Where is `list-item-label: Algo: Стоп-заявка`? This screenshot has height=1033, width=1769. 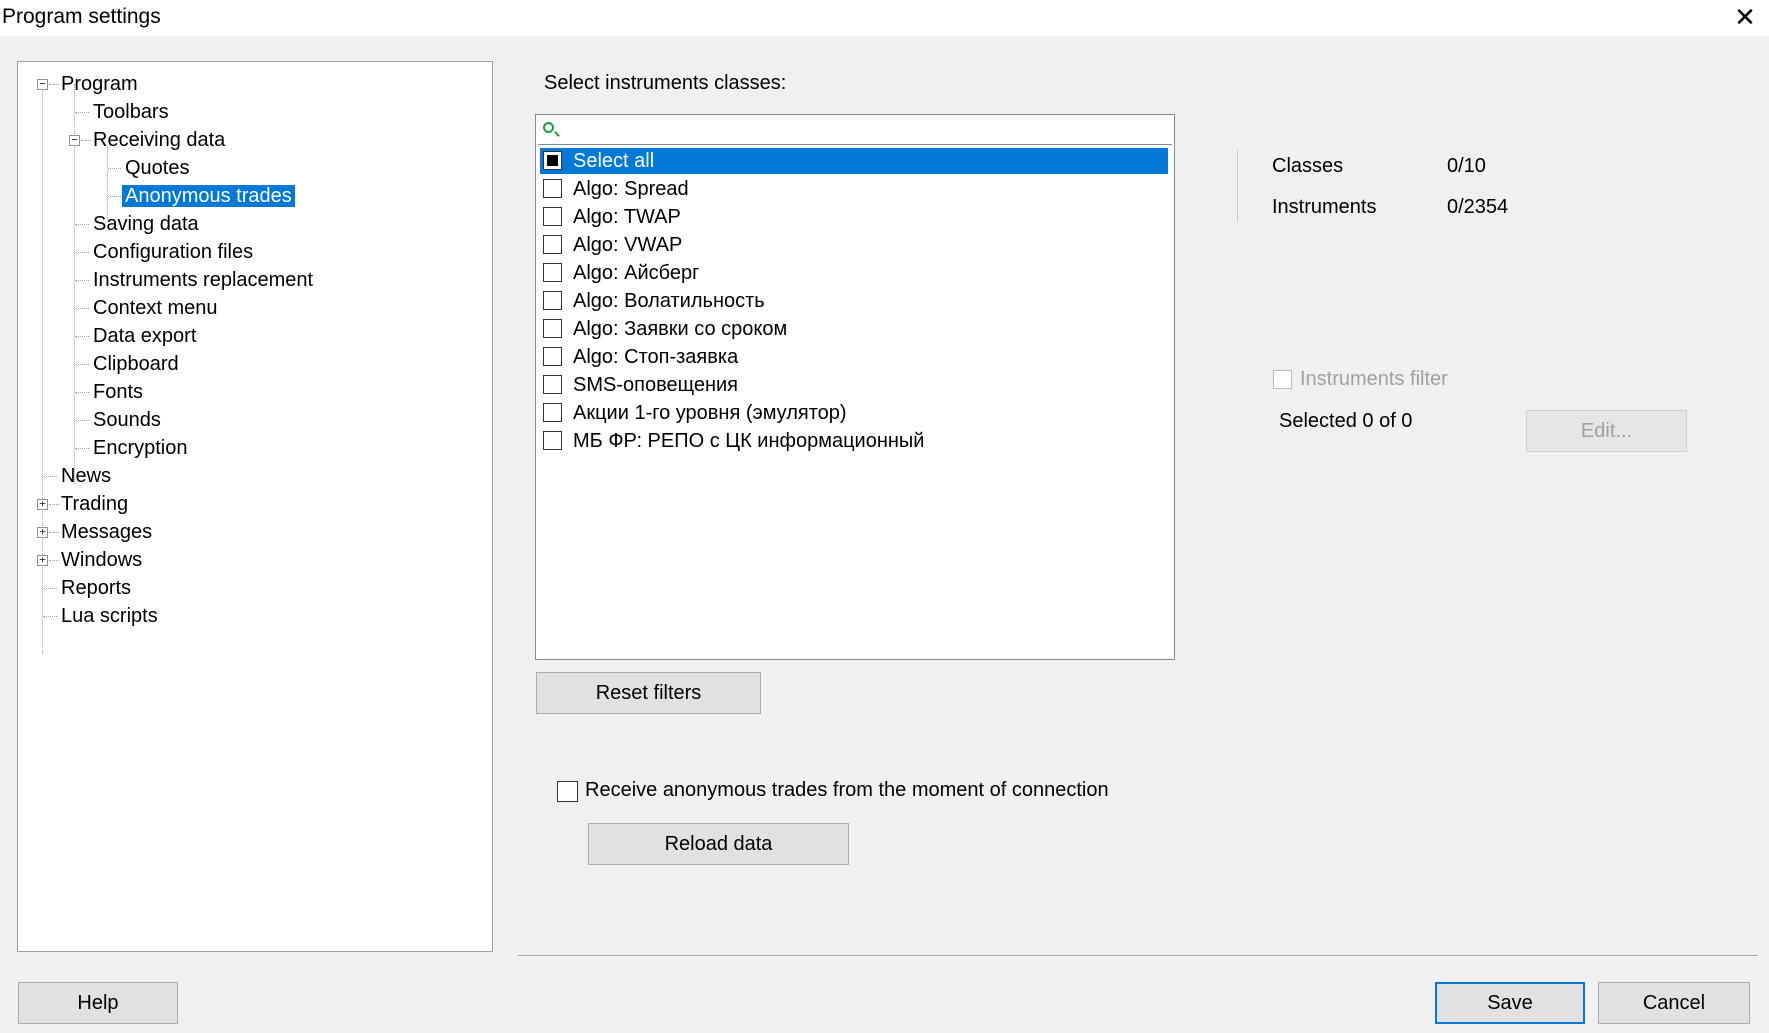 list-item-label: Algo: Стоп-заявка is located at coordinates (656, 357).